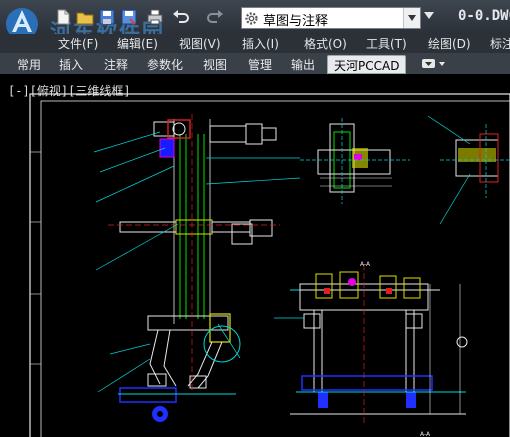 The image size is (510, 437). I want to click on menu-insert: 插入(I), so click(260, 43).